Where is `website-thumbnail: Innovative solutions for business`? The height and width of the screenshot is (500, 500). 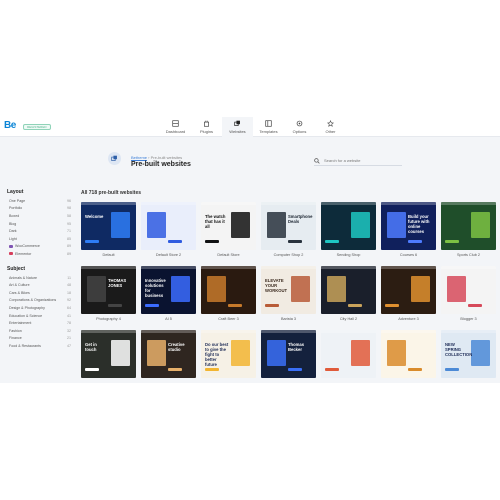 website-thumbnail: Innovative solutions for business is located at coordinates (168, 290).